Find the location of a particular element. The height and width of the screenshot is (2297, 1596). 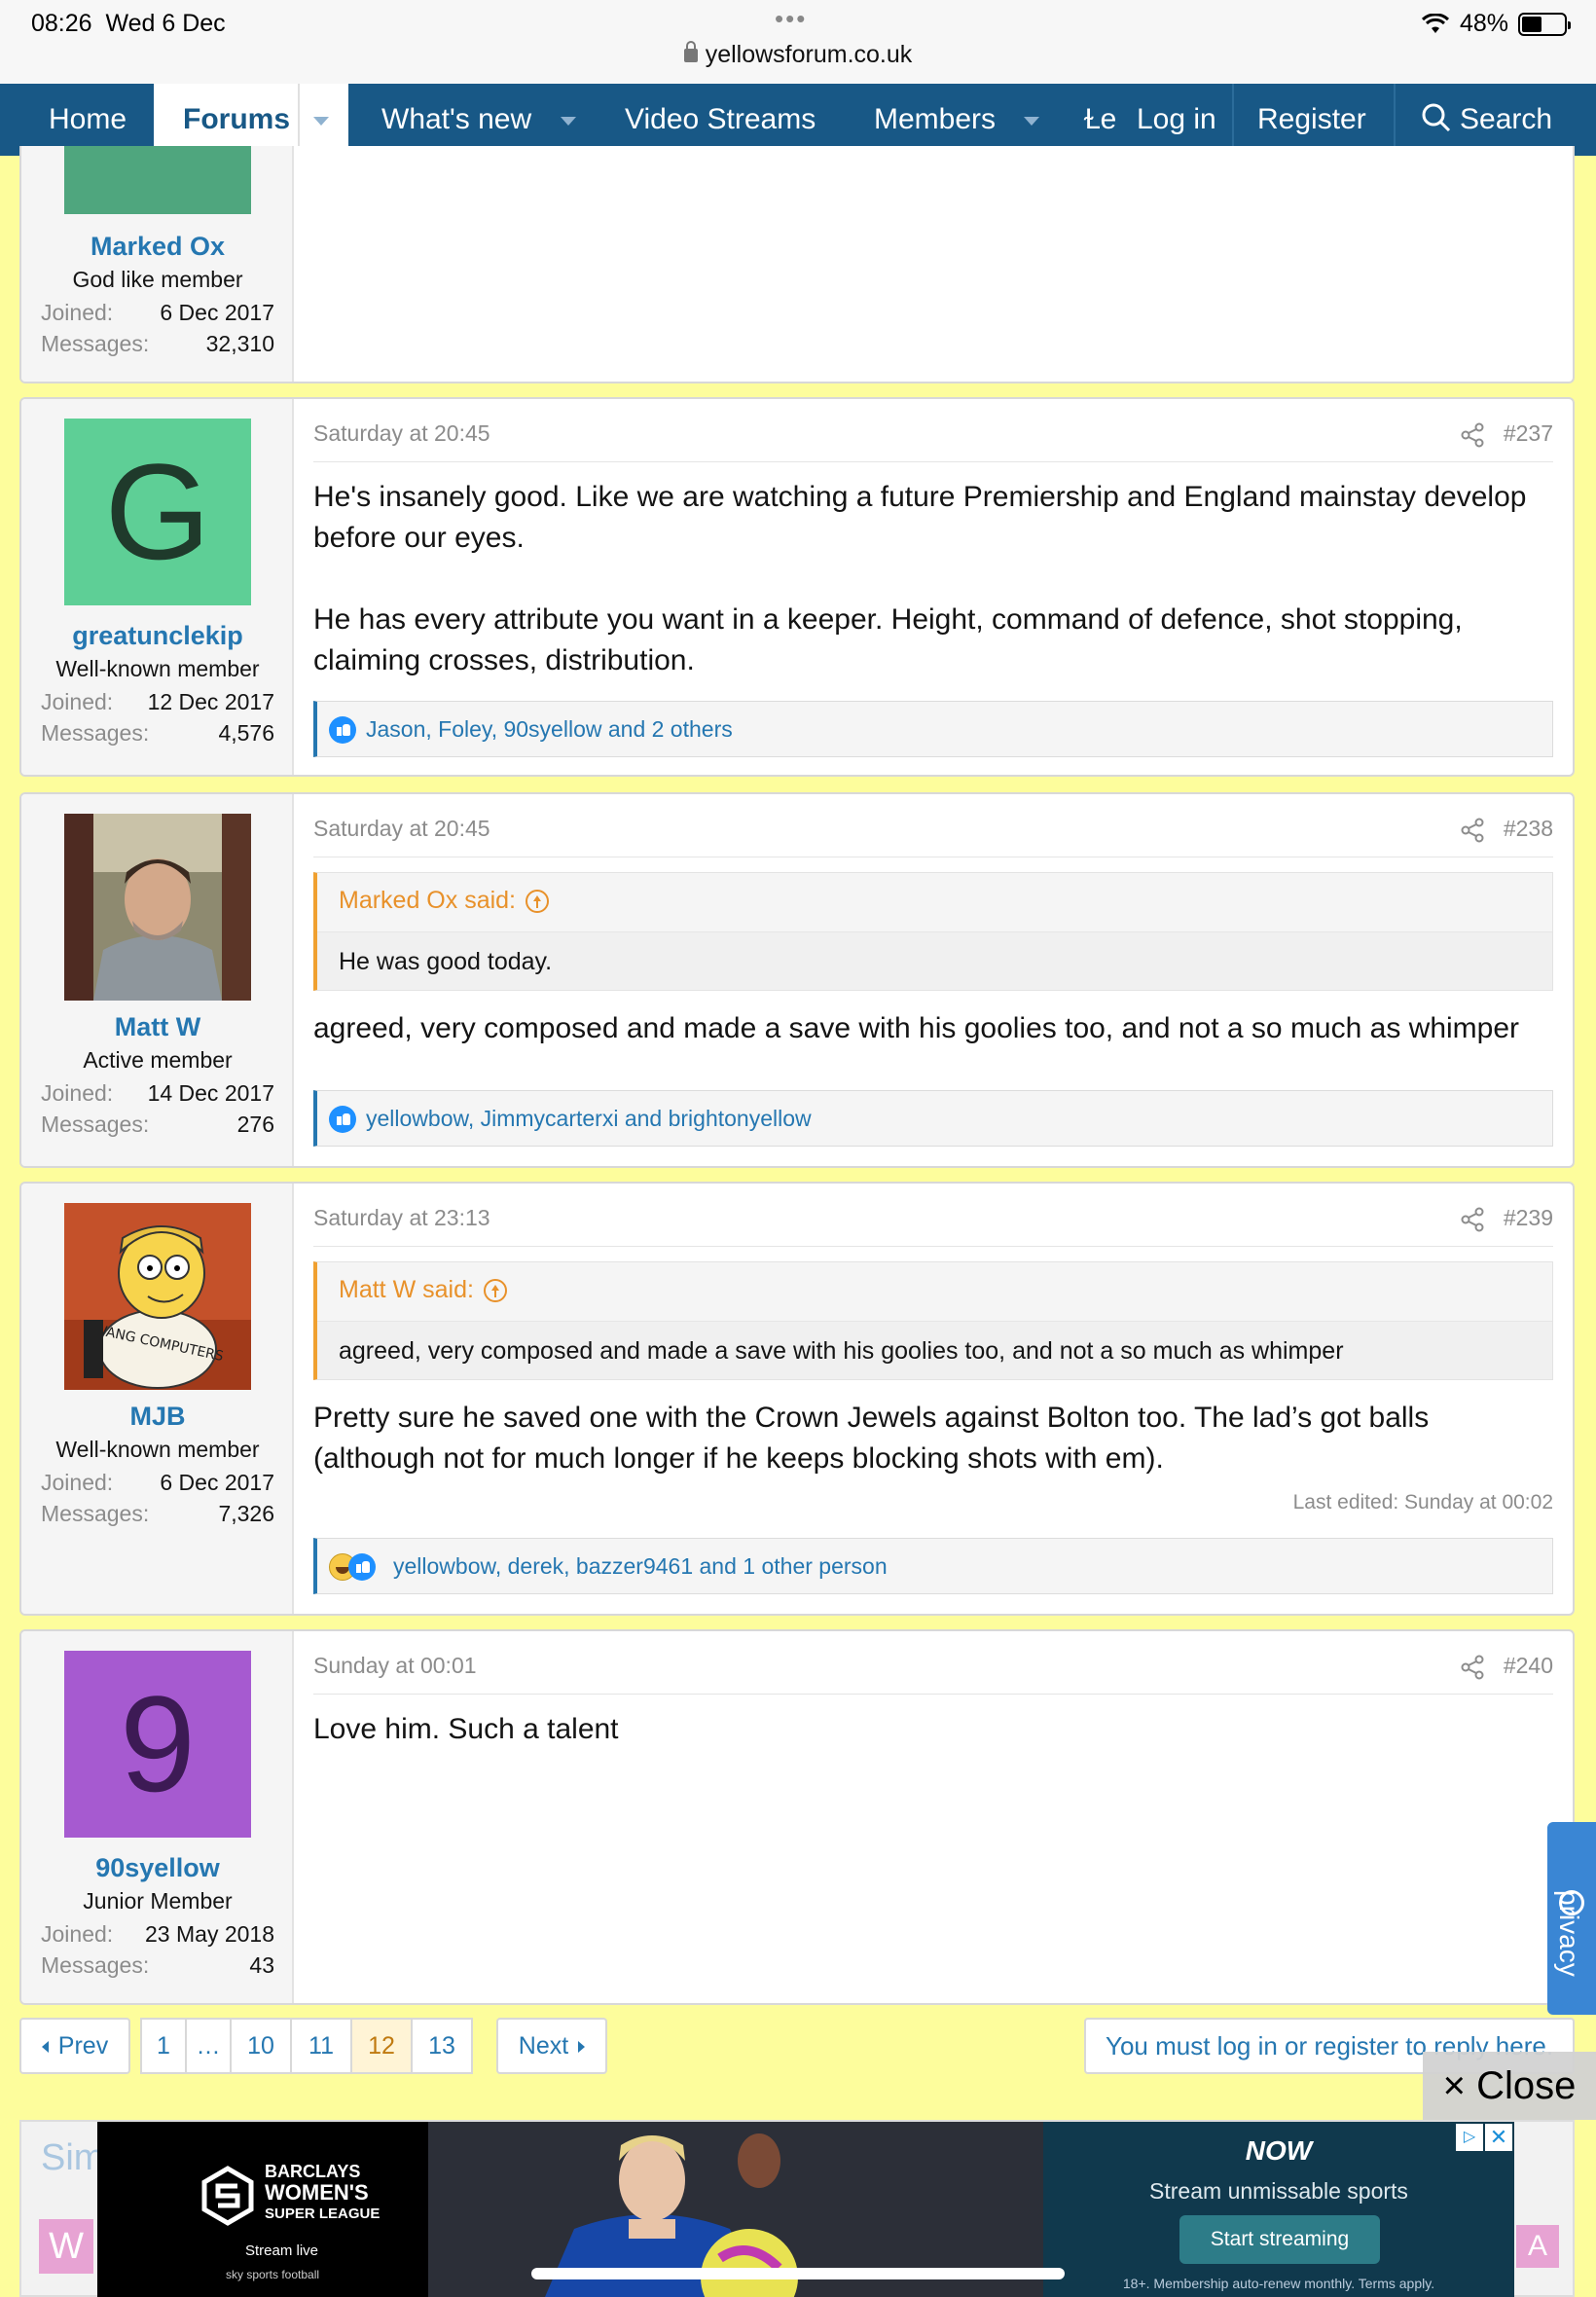

reactions-text: Jason, Foley, 90syellow and 2 others is located at coordinates (549, 729).